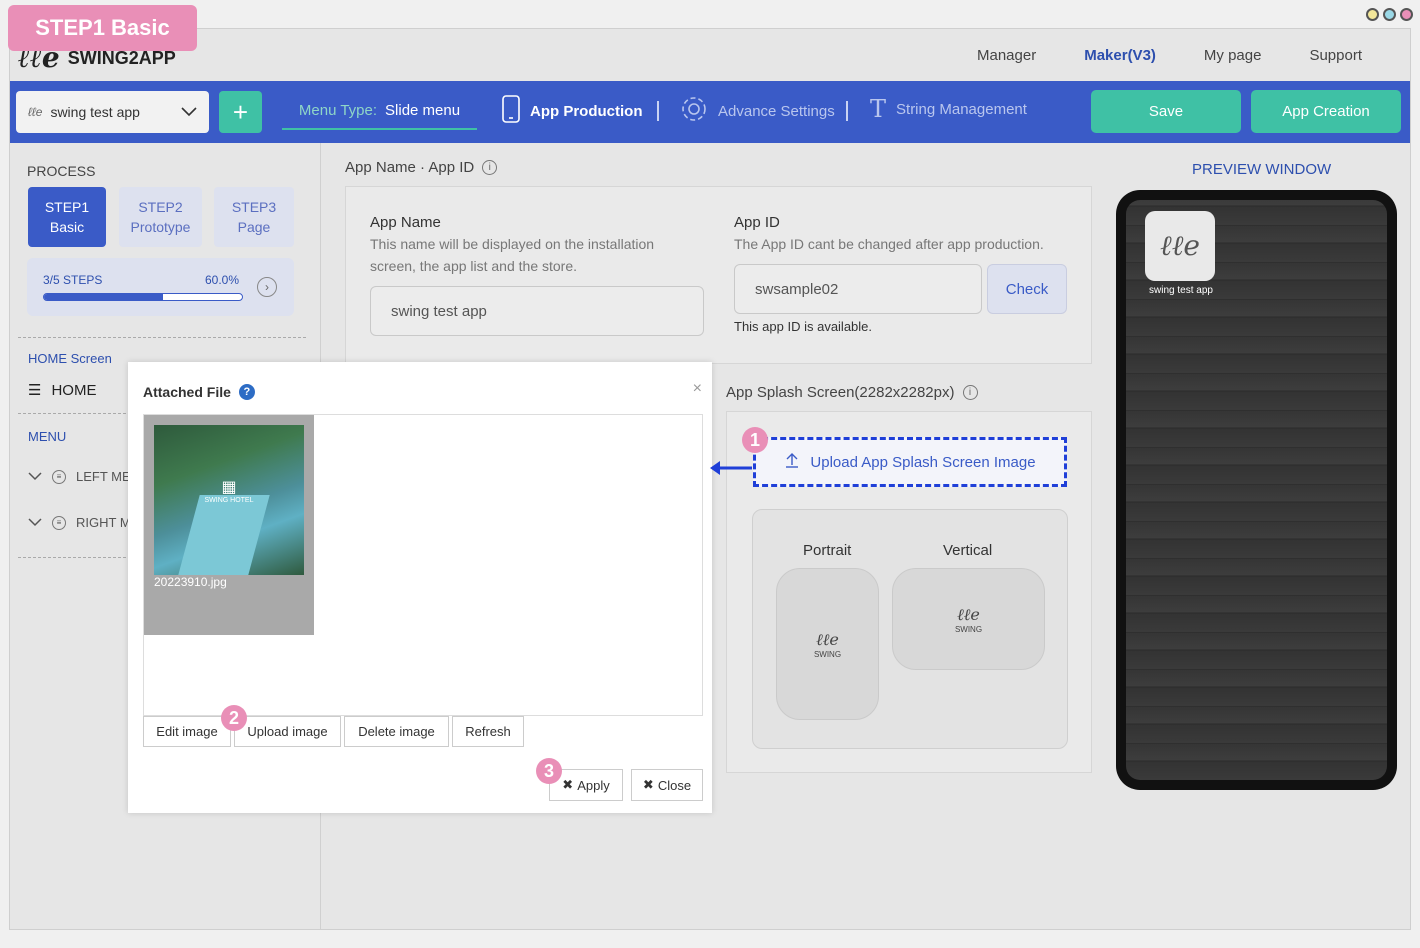  I want to click on x-icon: ✖, so click(648, 784).